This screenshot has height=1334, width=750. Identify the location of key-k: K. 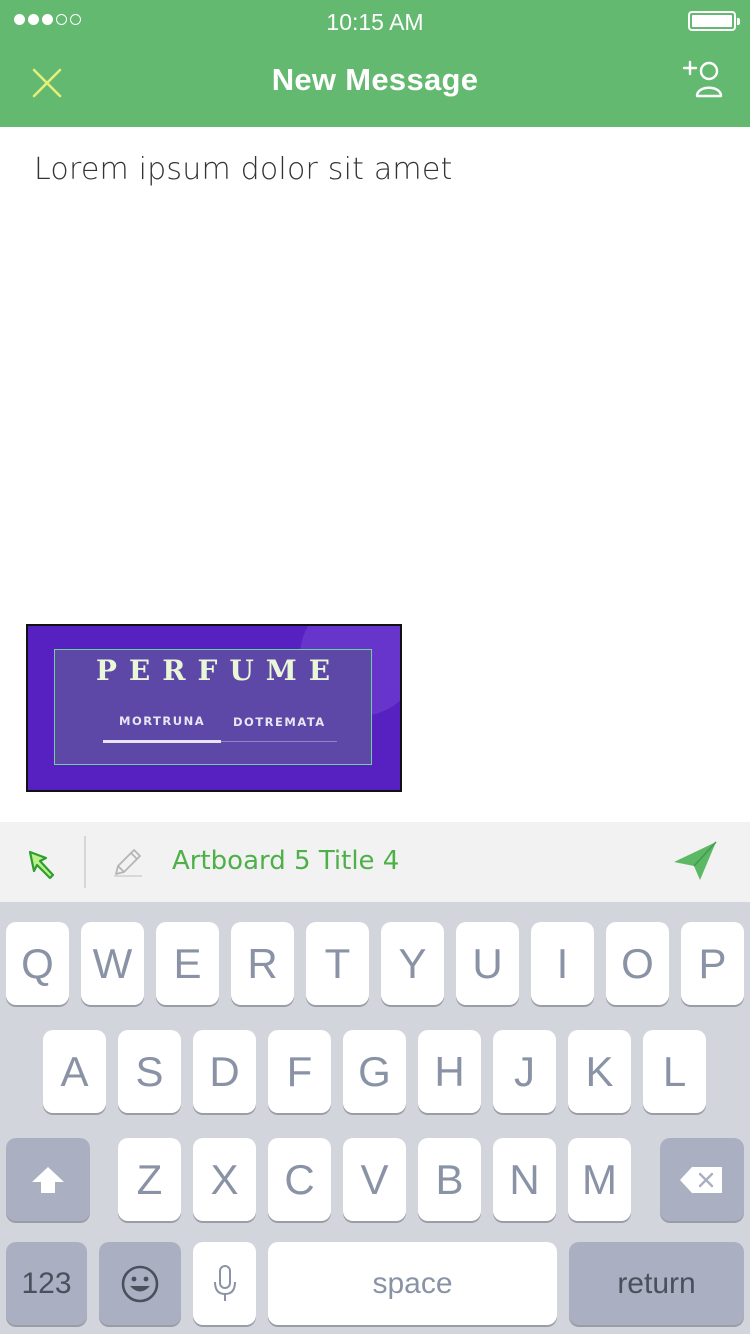
(599, 1071).